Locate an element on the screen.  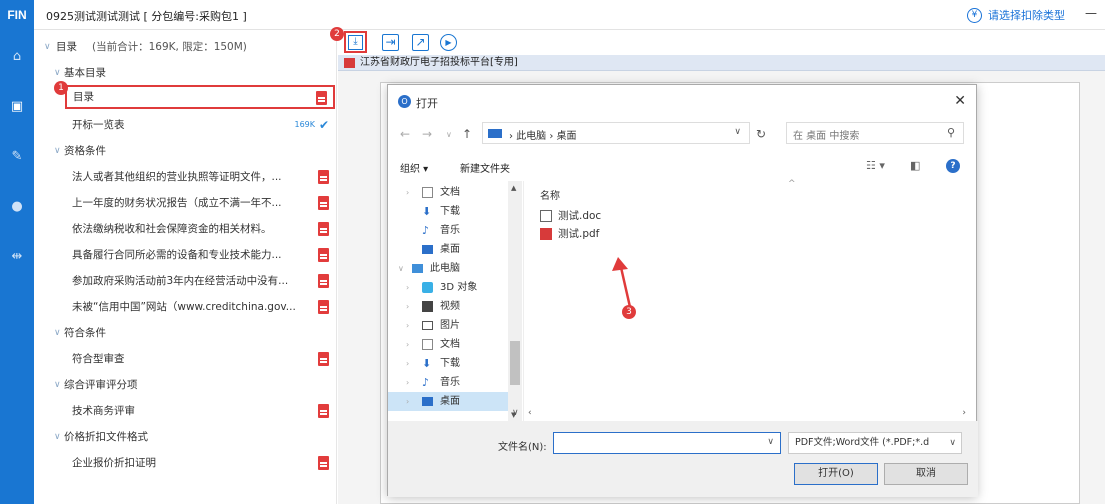
open-button: 打开(O) is located at coordinates (836, 474).